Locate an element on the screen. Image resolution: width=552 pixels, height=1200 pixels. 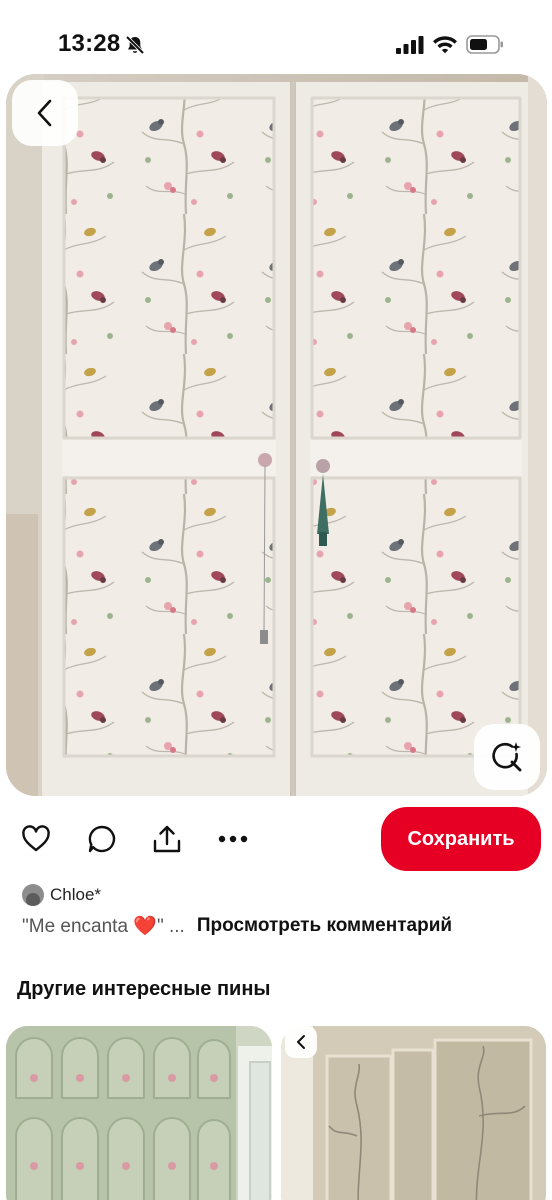
author-name: Chloe* is located at coordinates (75, 895).